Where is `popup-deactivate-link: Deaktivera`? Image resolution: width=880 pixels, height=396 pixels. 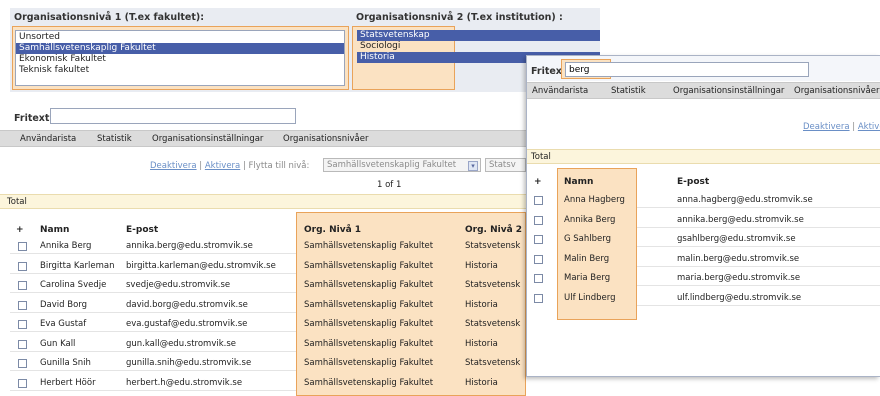 popup-deactivate-link: Deaktivera is located at coordinates (826, 127).